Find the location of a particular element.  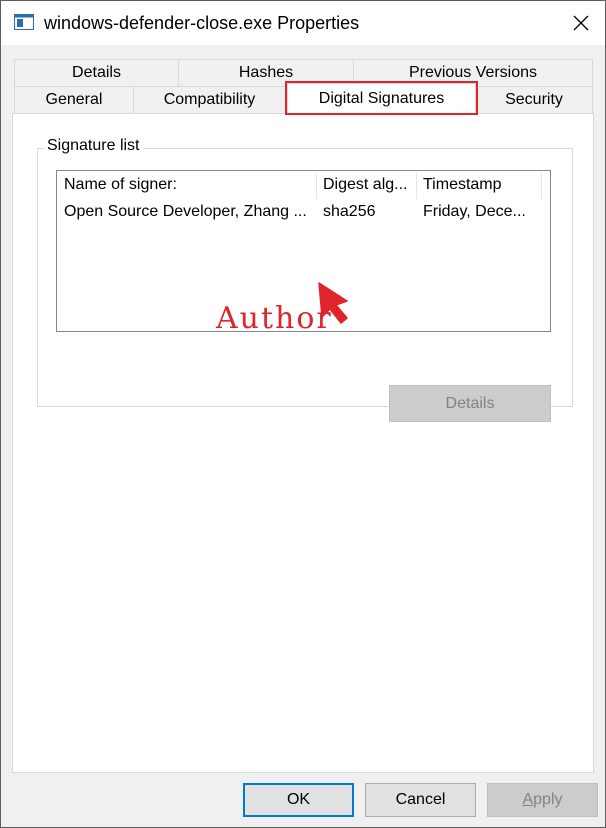

window-app-icon is located at coordinates (24, 22).